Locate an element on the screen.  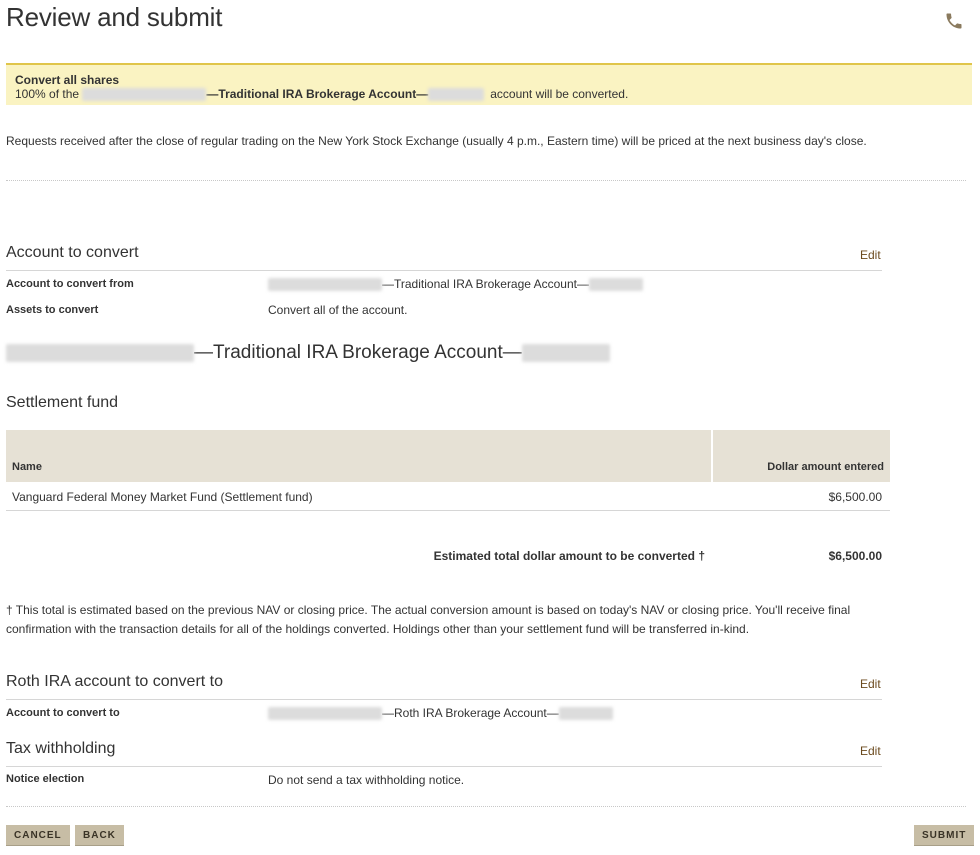
table-header-amount: Dollar amount entered is located at coordinates (801, 456).